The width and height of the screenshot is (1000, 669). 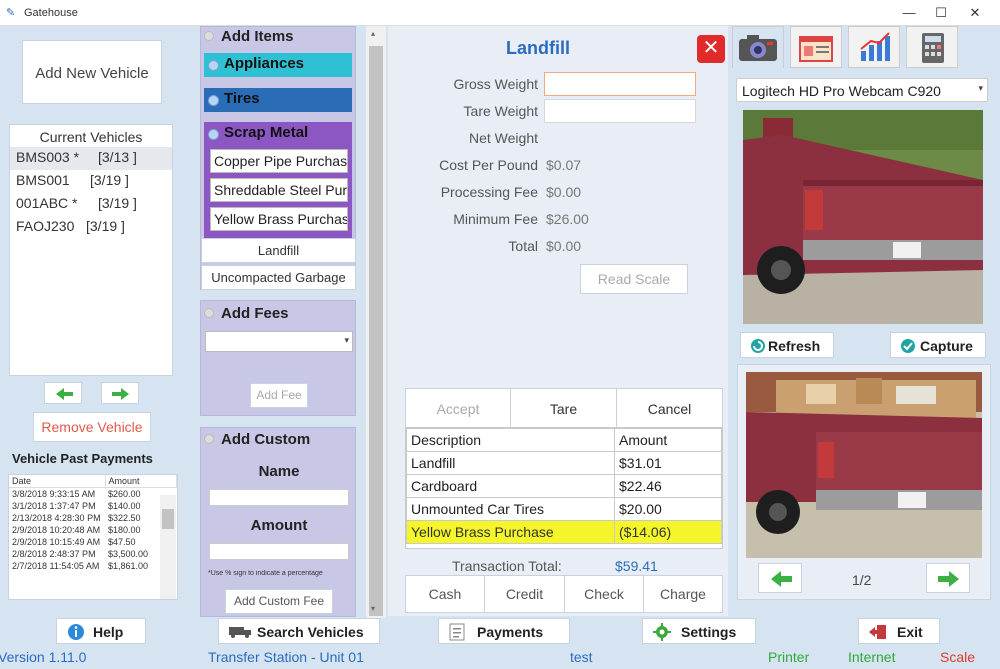 What do you see at coordinates (948, 578) in the screenshot?
I see `next-image-button` at bounding box center [948, 578].